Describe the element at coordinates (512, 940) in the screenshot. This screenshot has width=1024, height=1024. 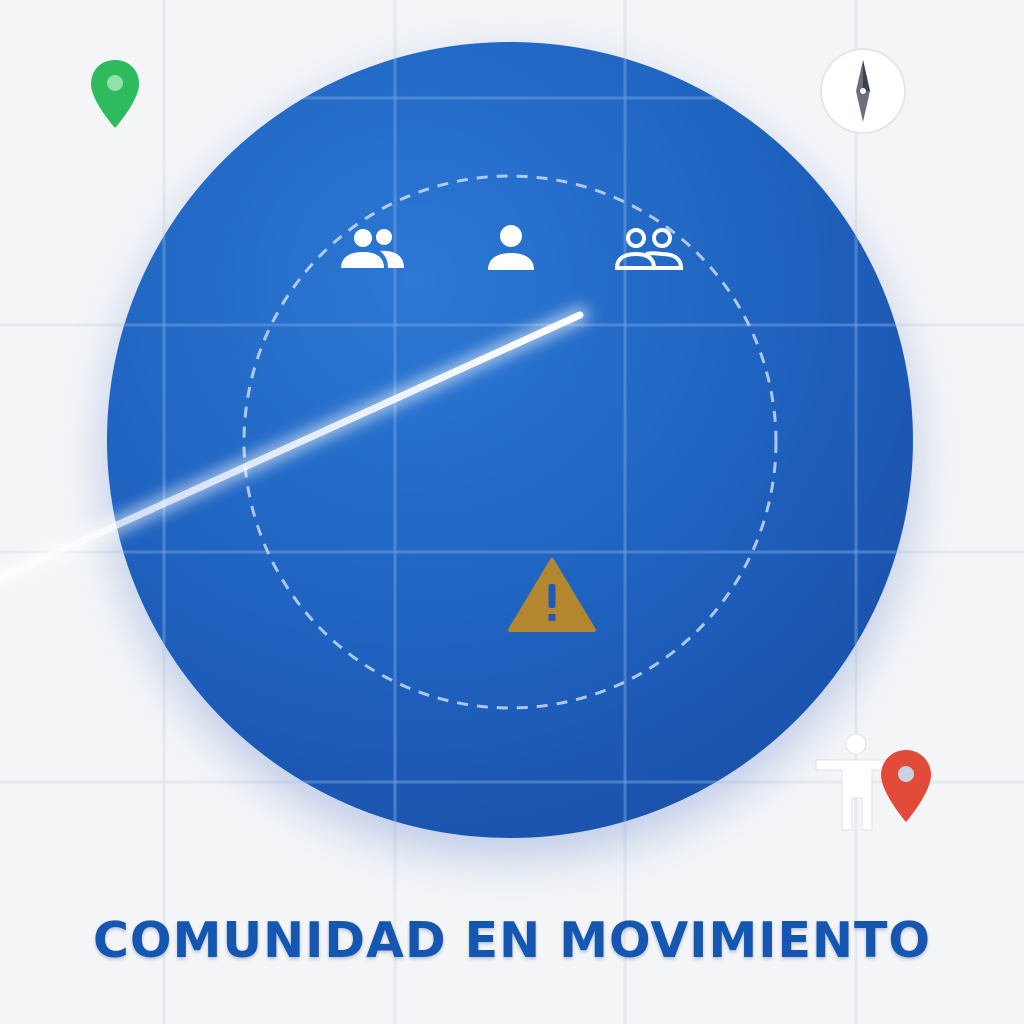
I see `page-title: COMUNIDAD EN MOVIMIENTO` at that location.